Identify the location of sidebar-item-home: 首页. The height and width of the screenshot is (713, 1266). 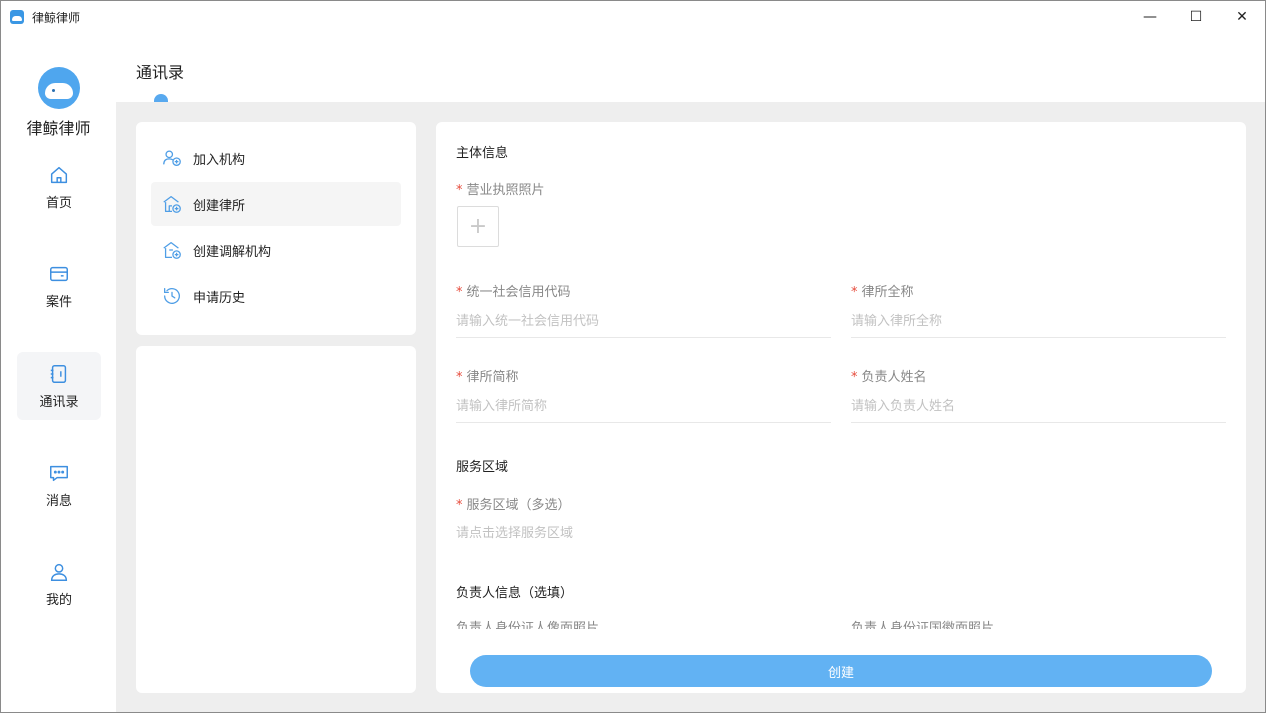
(59, 187).